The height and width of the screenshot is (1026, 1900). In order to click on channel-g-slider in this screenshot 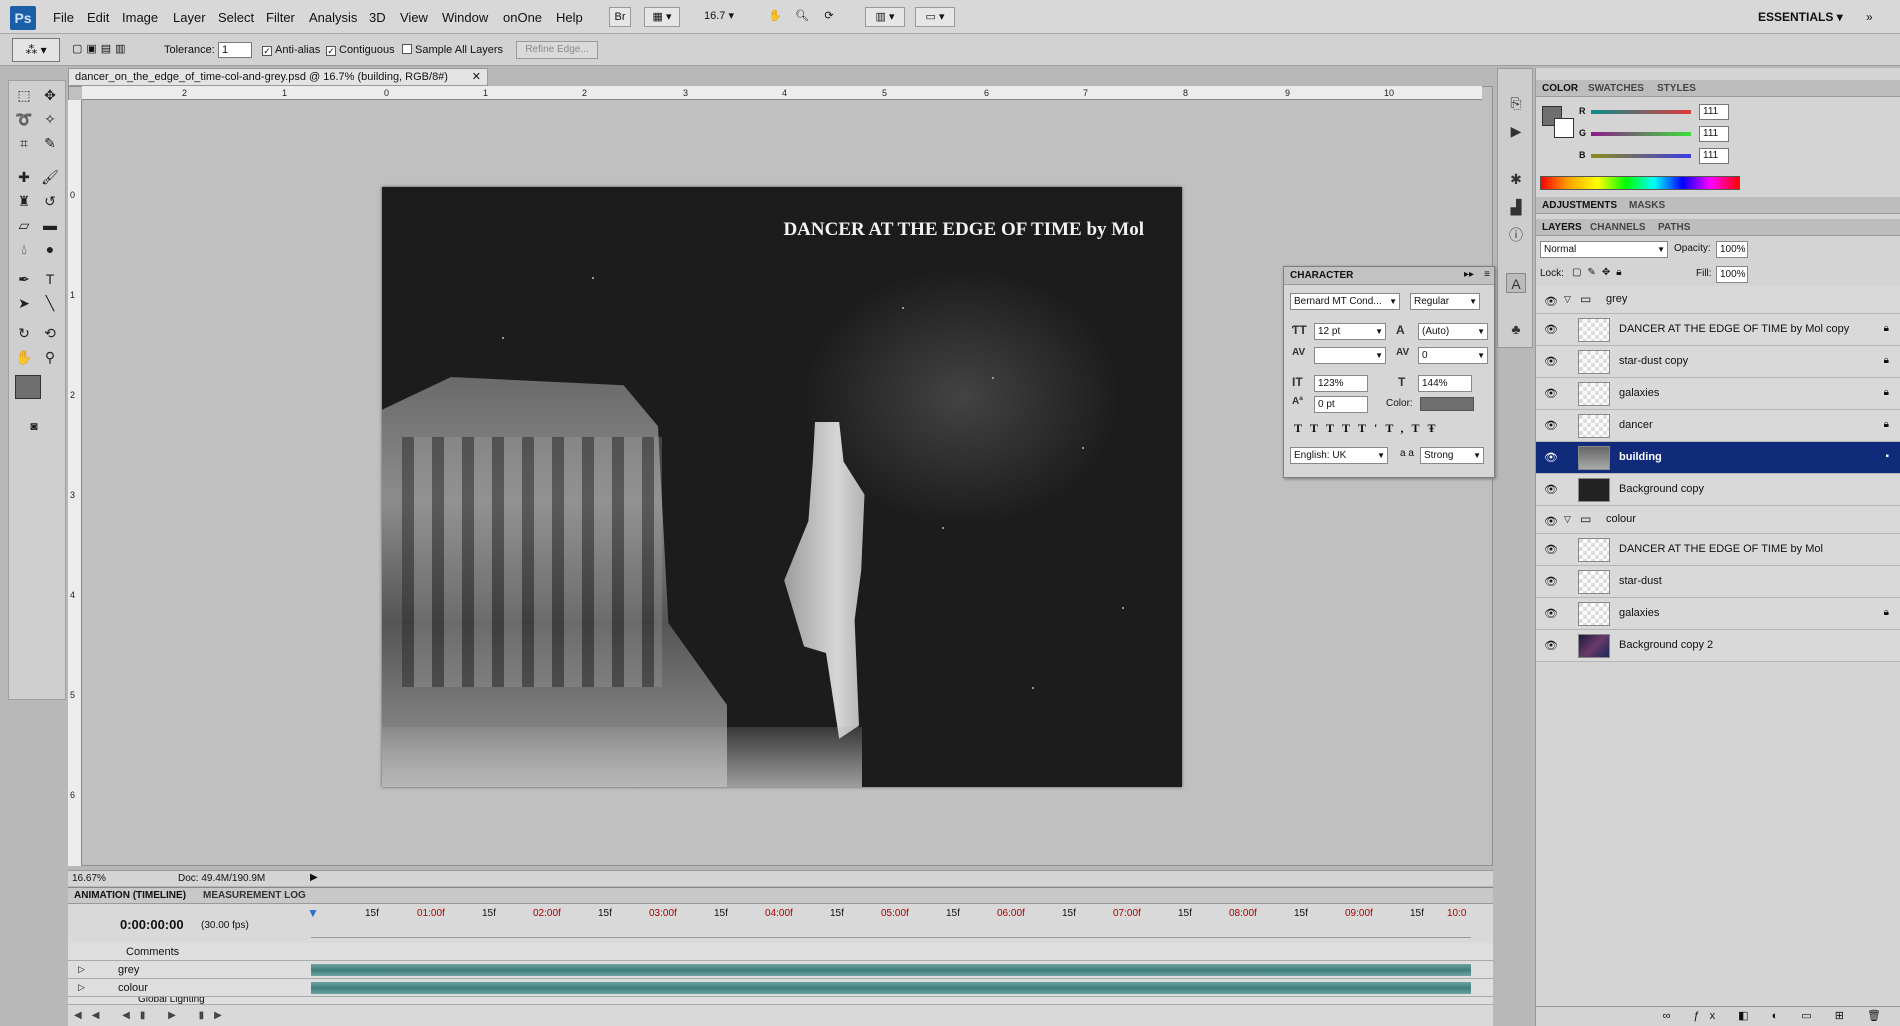, I will do `click(1641, 134)`.